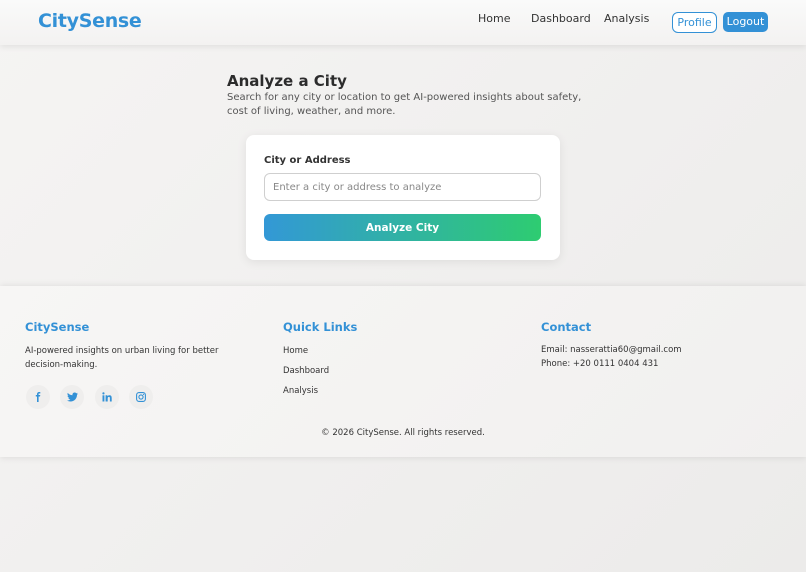 The height and width of the screenshot is (572, 806). Describe the element at coordinates (626, 18) in the screenshot. I see `nav-link-analysis: Analysis` at that location.